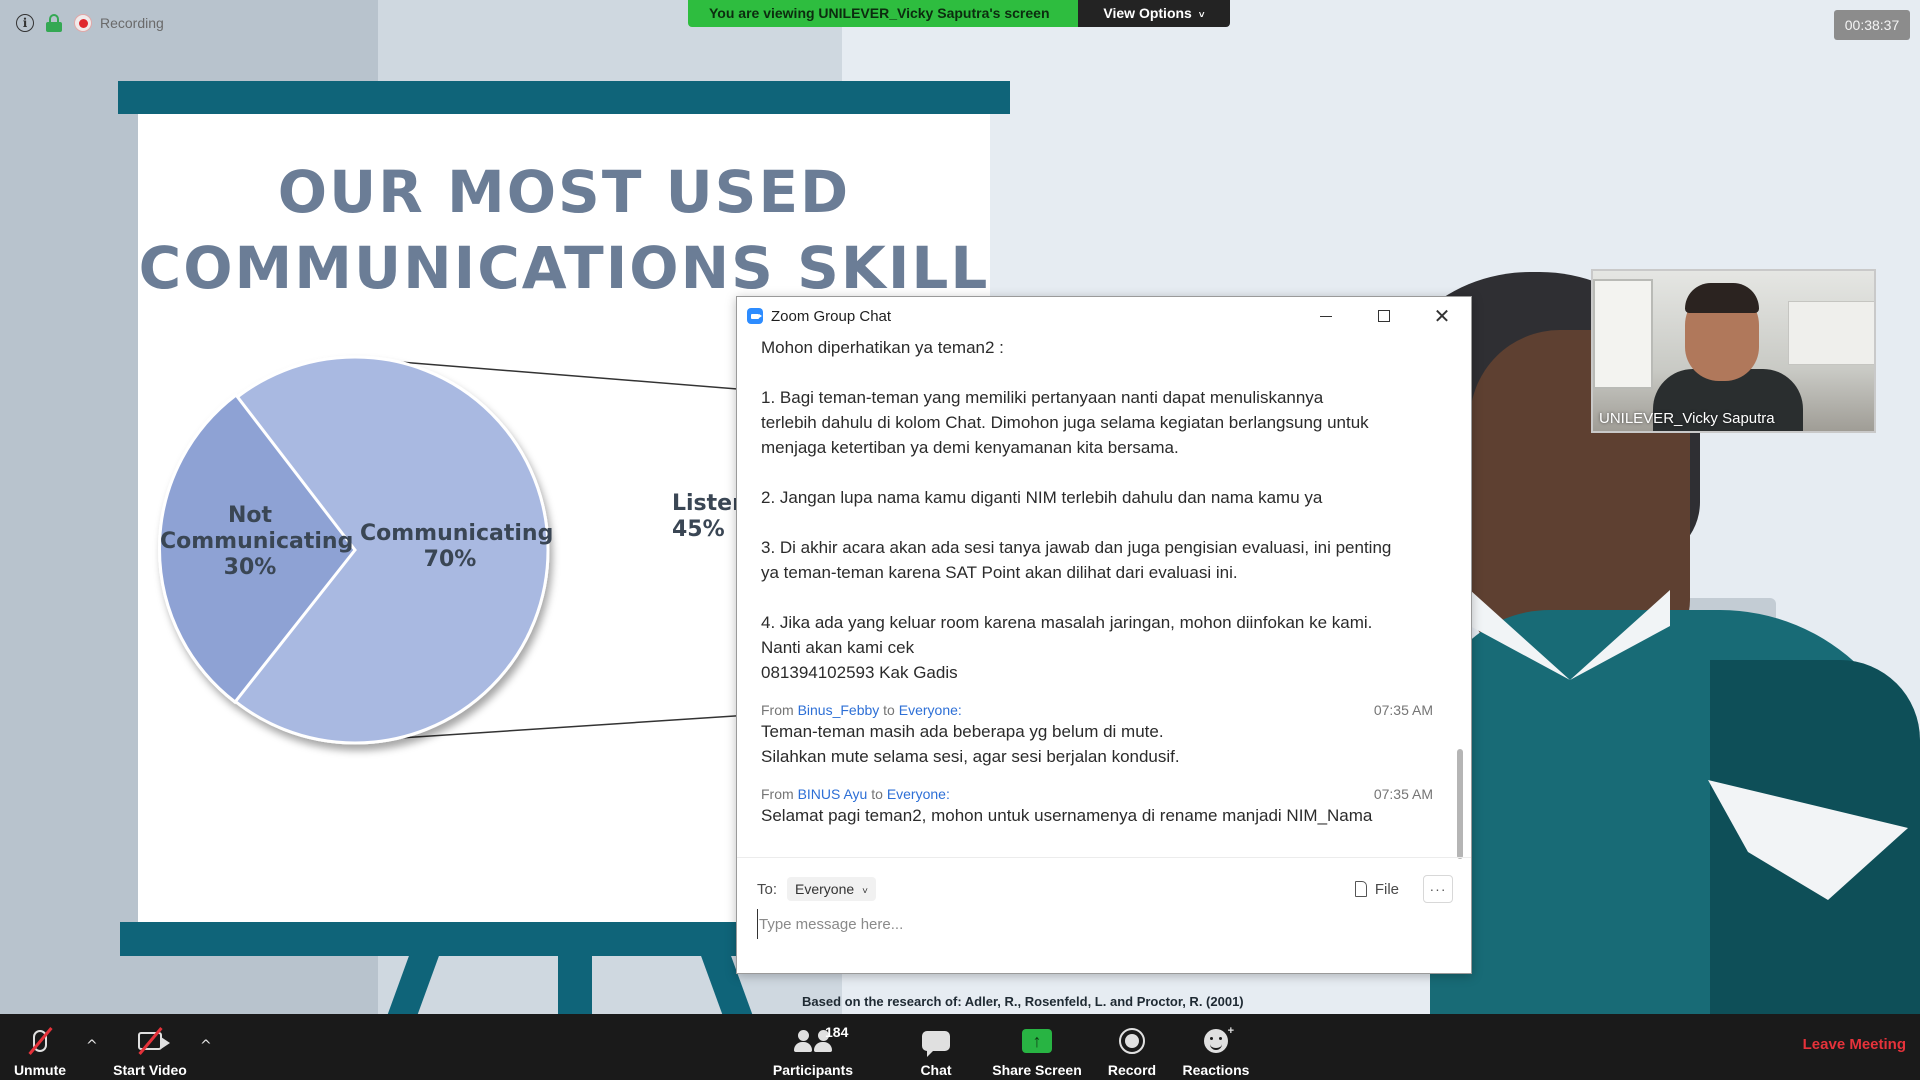 The image size is (1920, 1080). What do you see at coordinates (1360, 889) in the screenshot?
I see `file-icon` at bounding box center [1360, 889].